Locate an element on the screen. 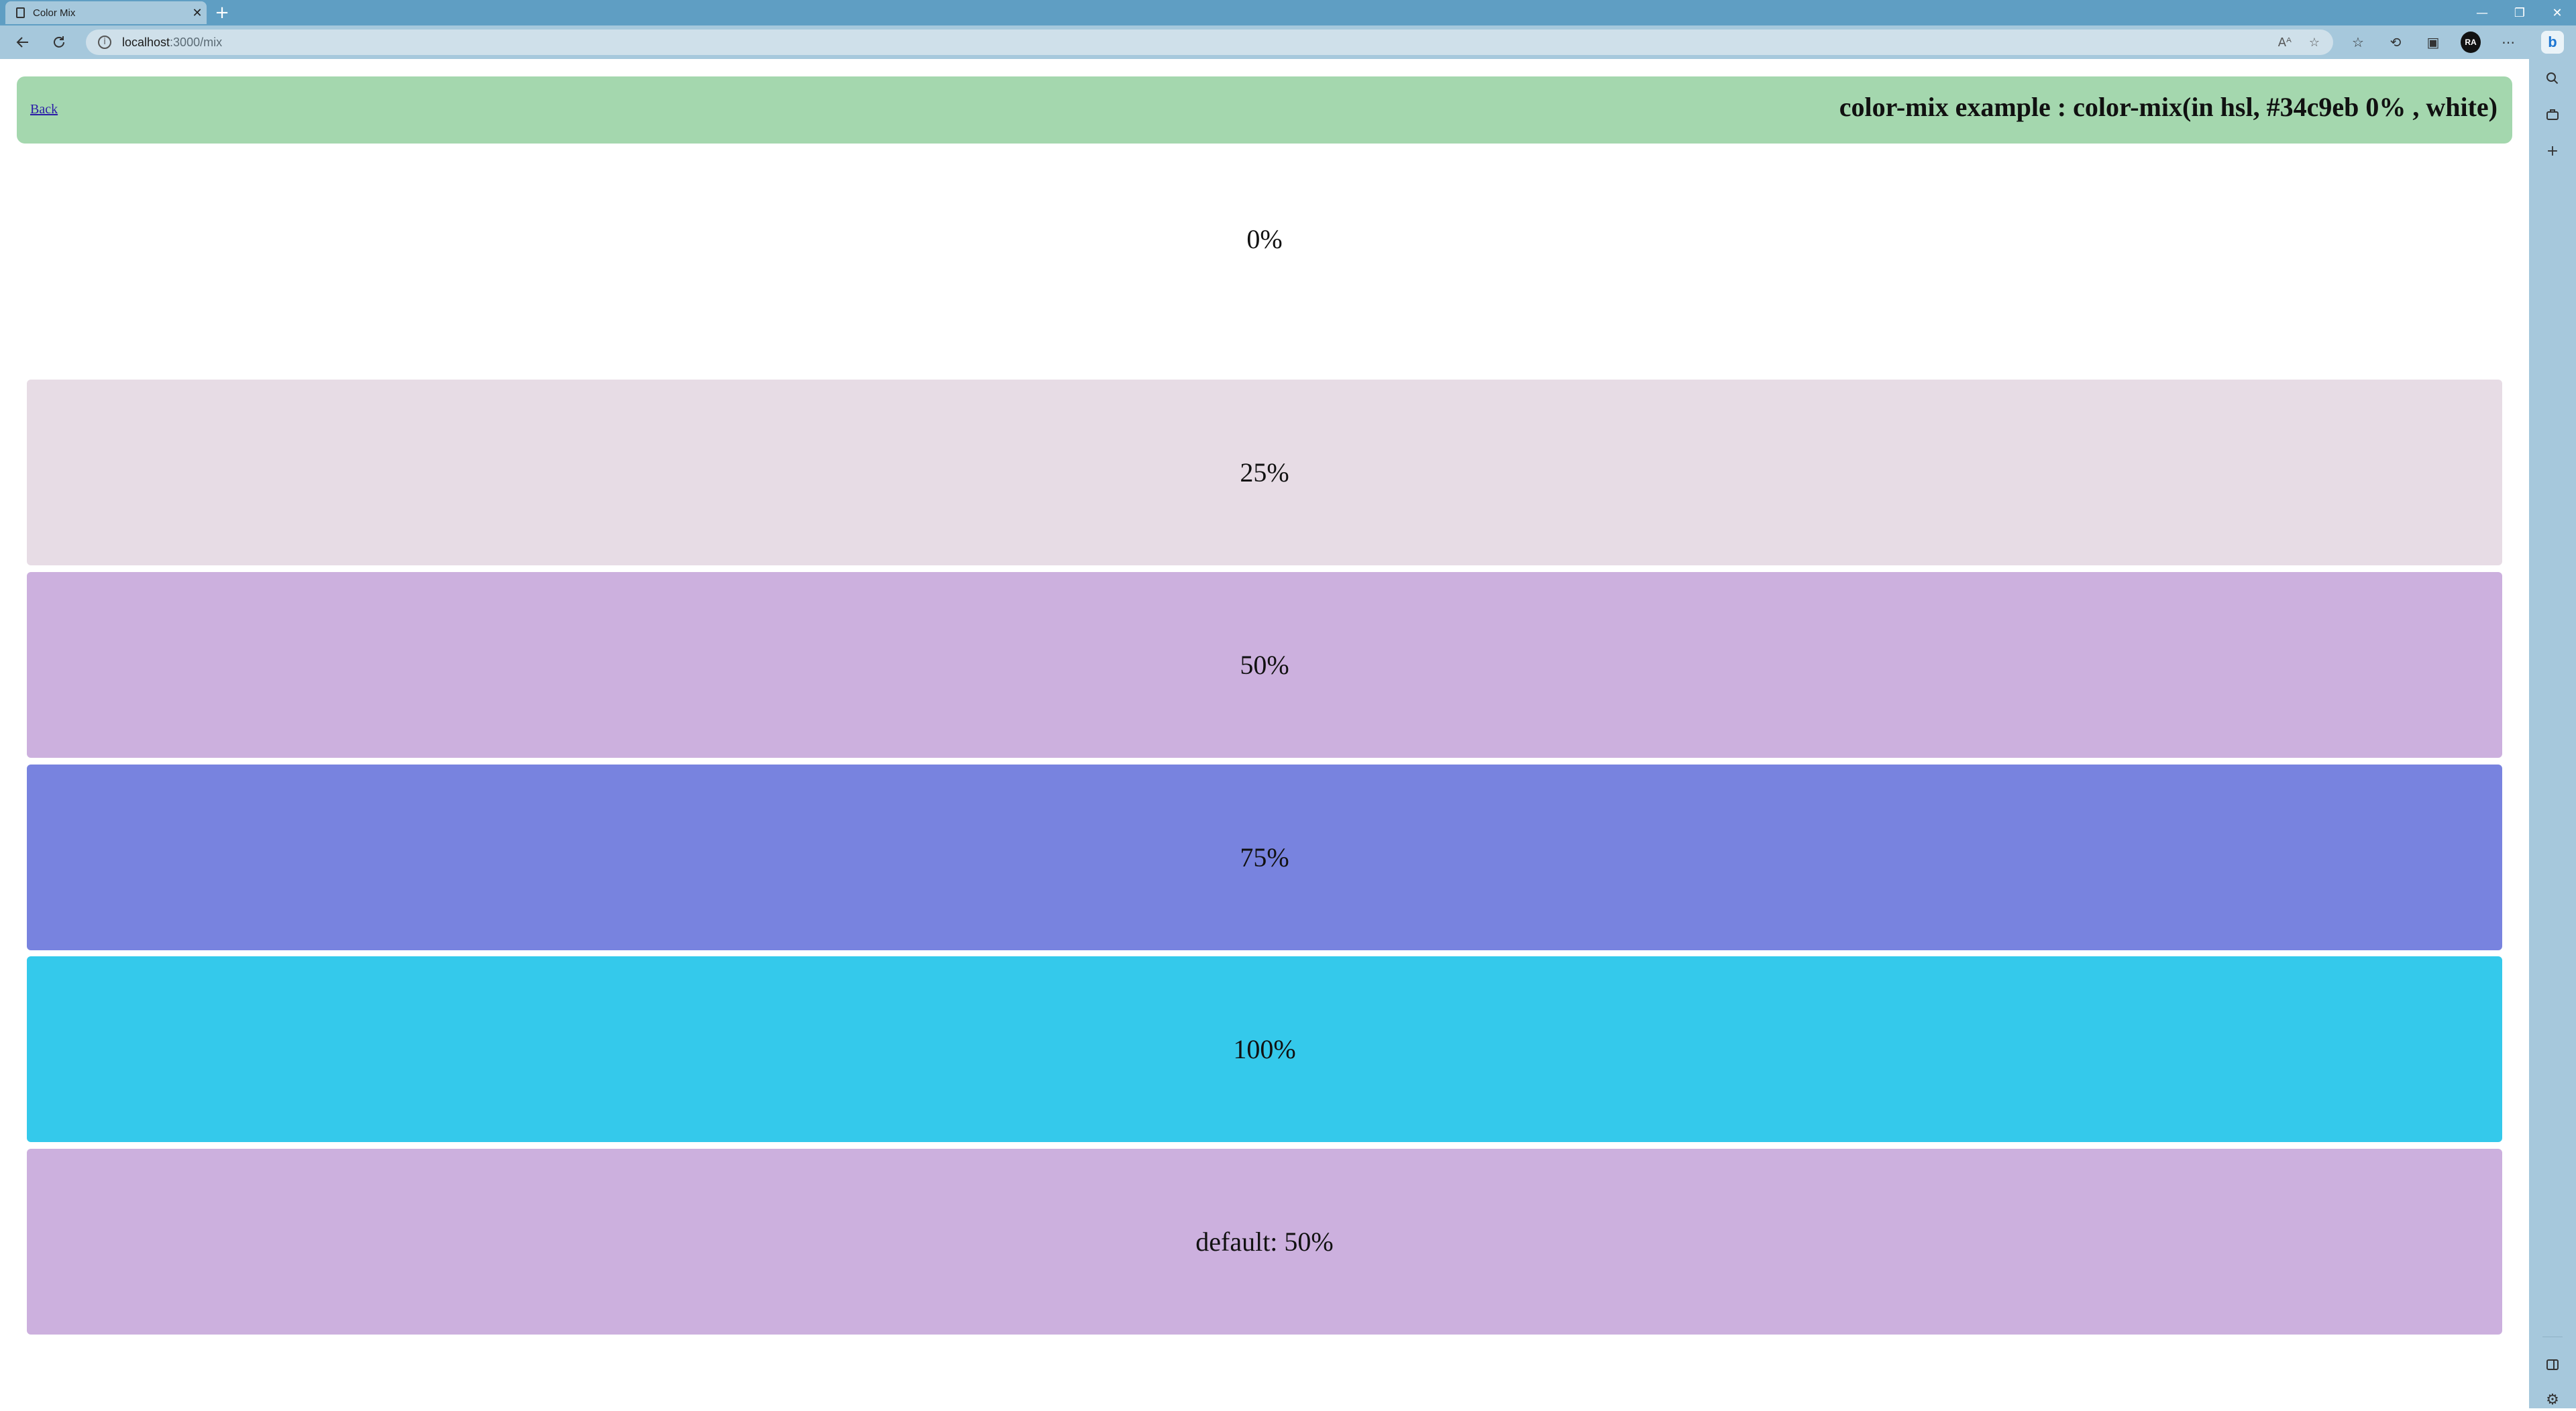 This screenshot has height=1411, width=2576. swatch-label: 0% is located at coordinates (1264, 239).